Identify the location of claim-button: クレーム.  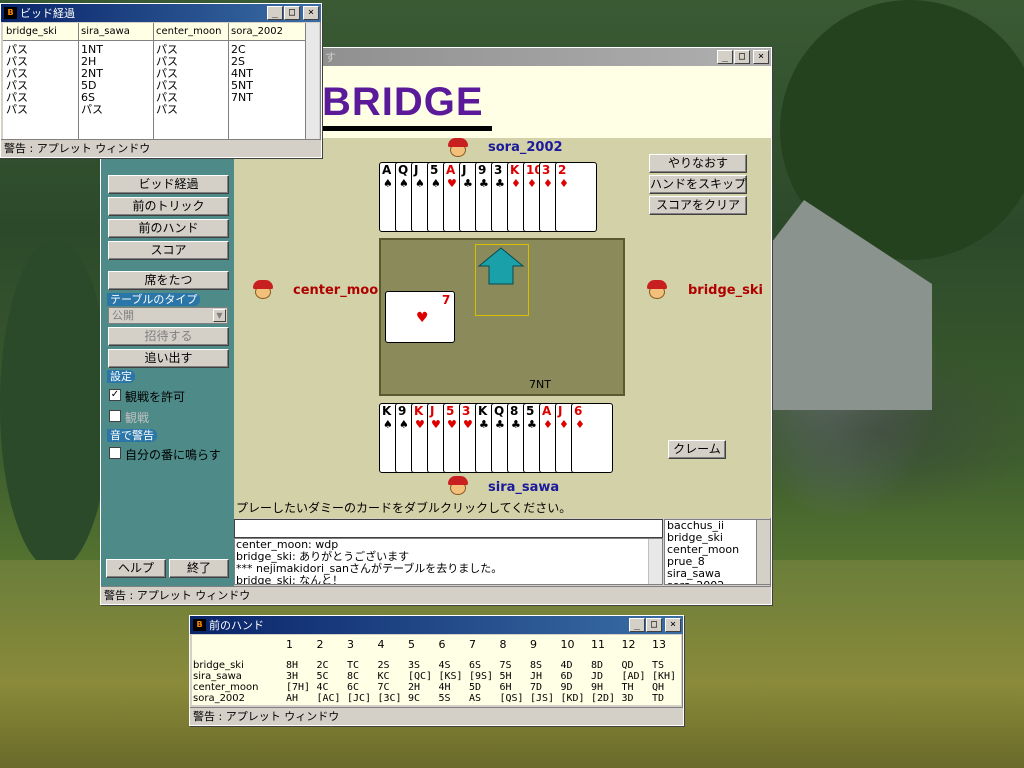
(697, 449).